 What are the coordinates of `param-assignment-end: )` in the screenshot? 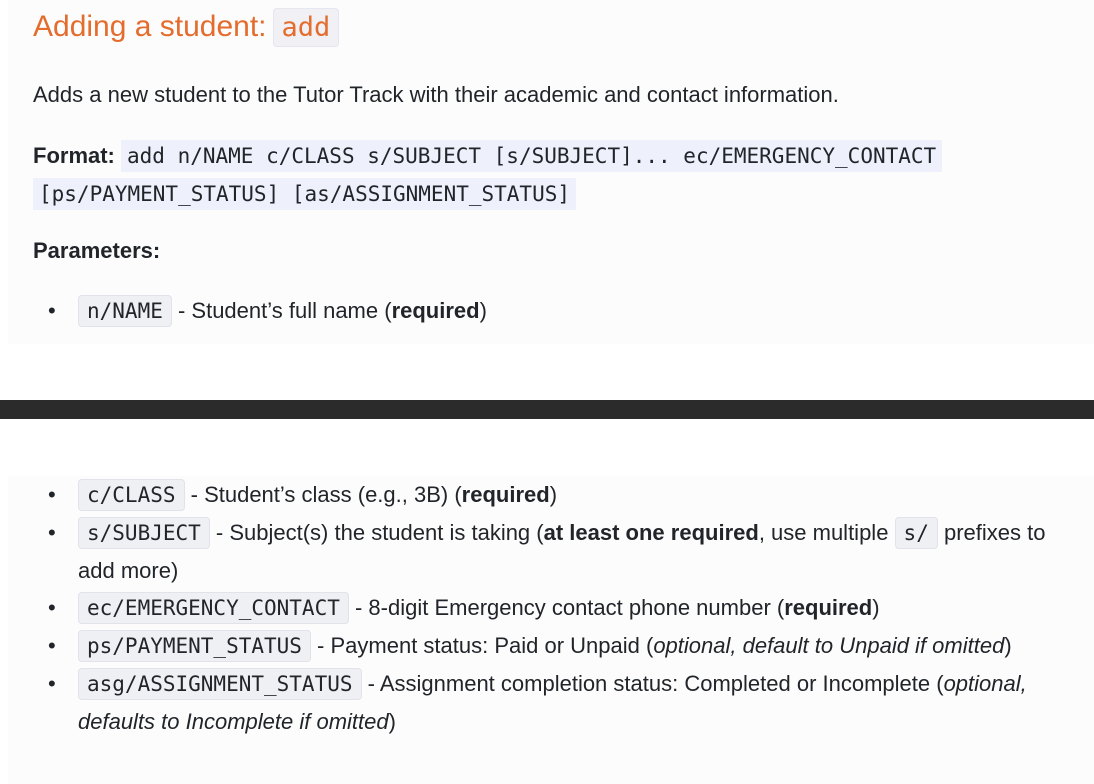 It's located at (392, 721).